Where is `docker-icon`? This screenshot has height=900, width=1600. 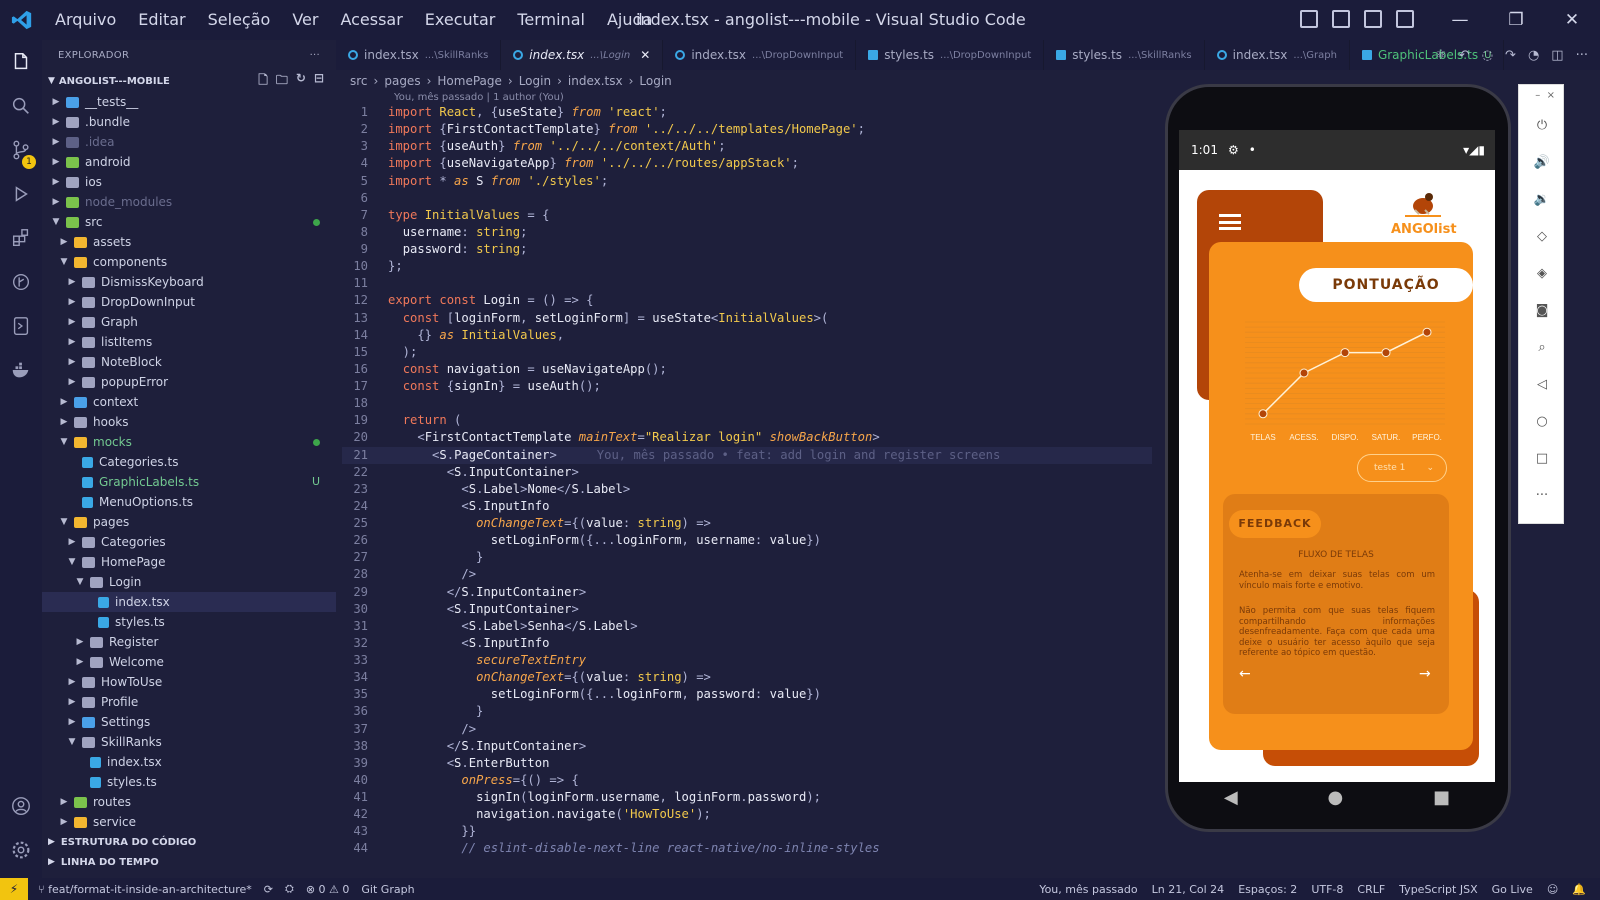 docker-icon is located at coordinates (21, 370).